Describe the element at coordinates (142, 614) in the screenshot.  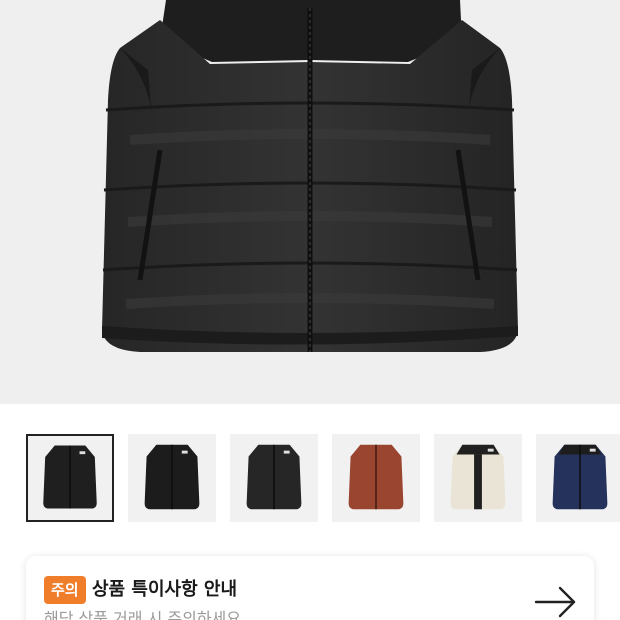
I see `notice-subtitle: 해당 상품 거래 시 주의하세요` at that location.